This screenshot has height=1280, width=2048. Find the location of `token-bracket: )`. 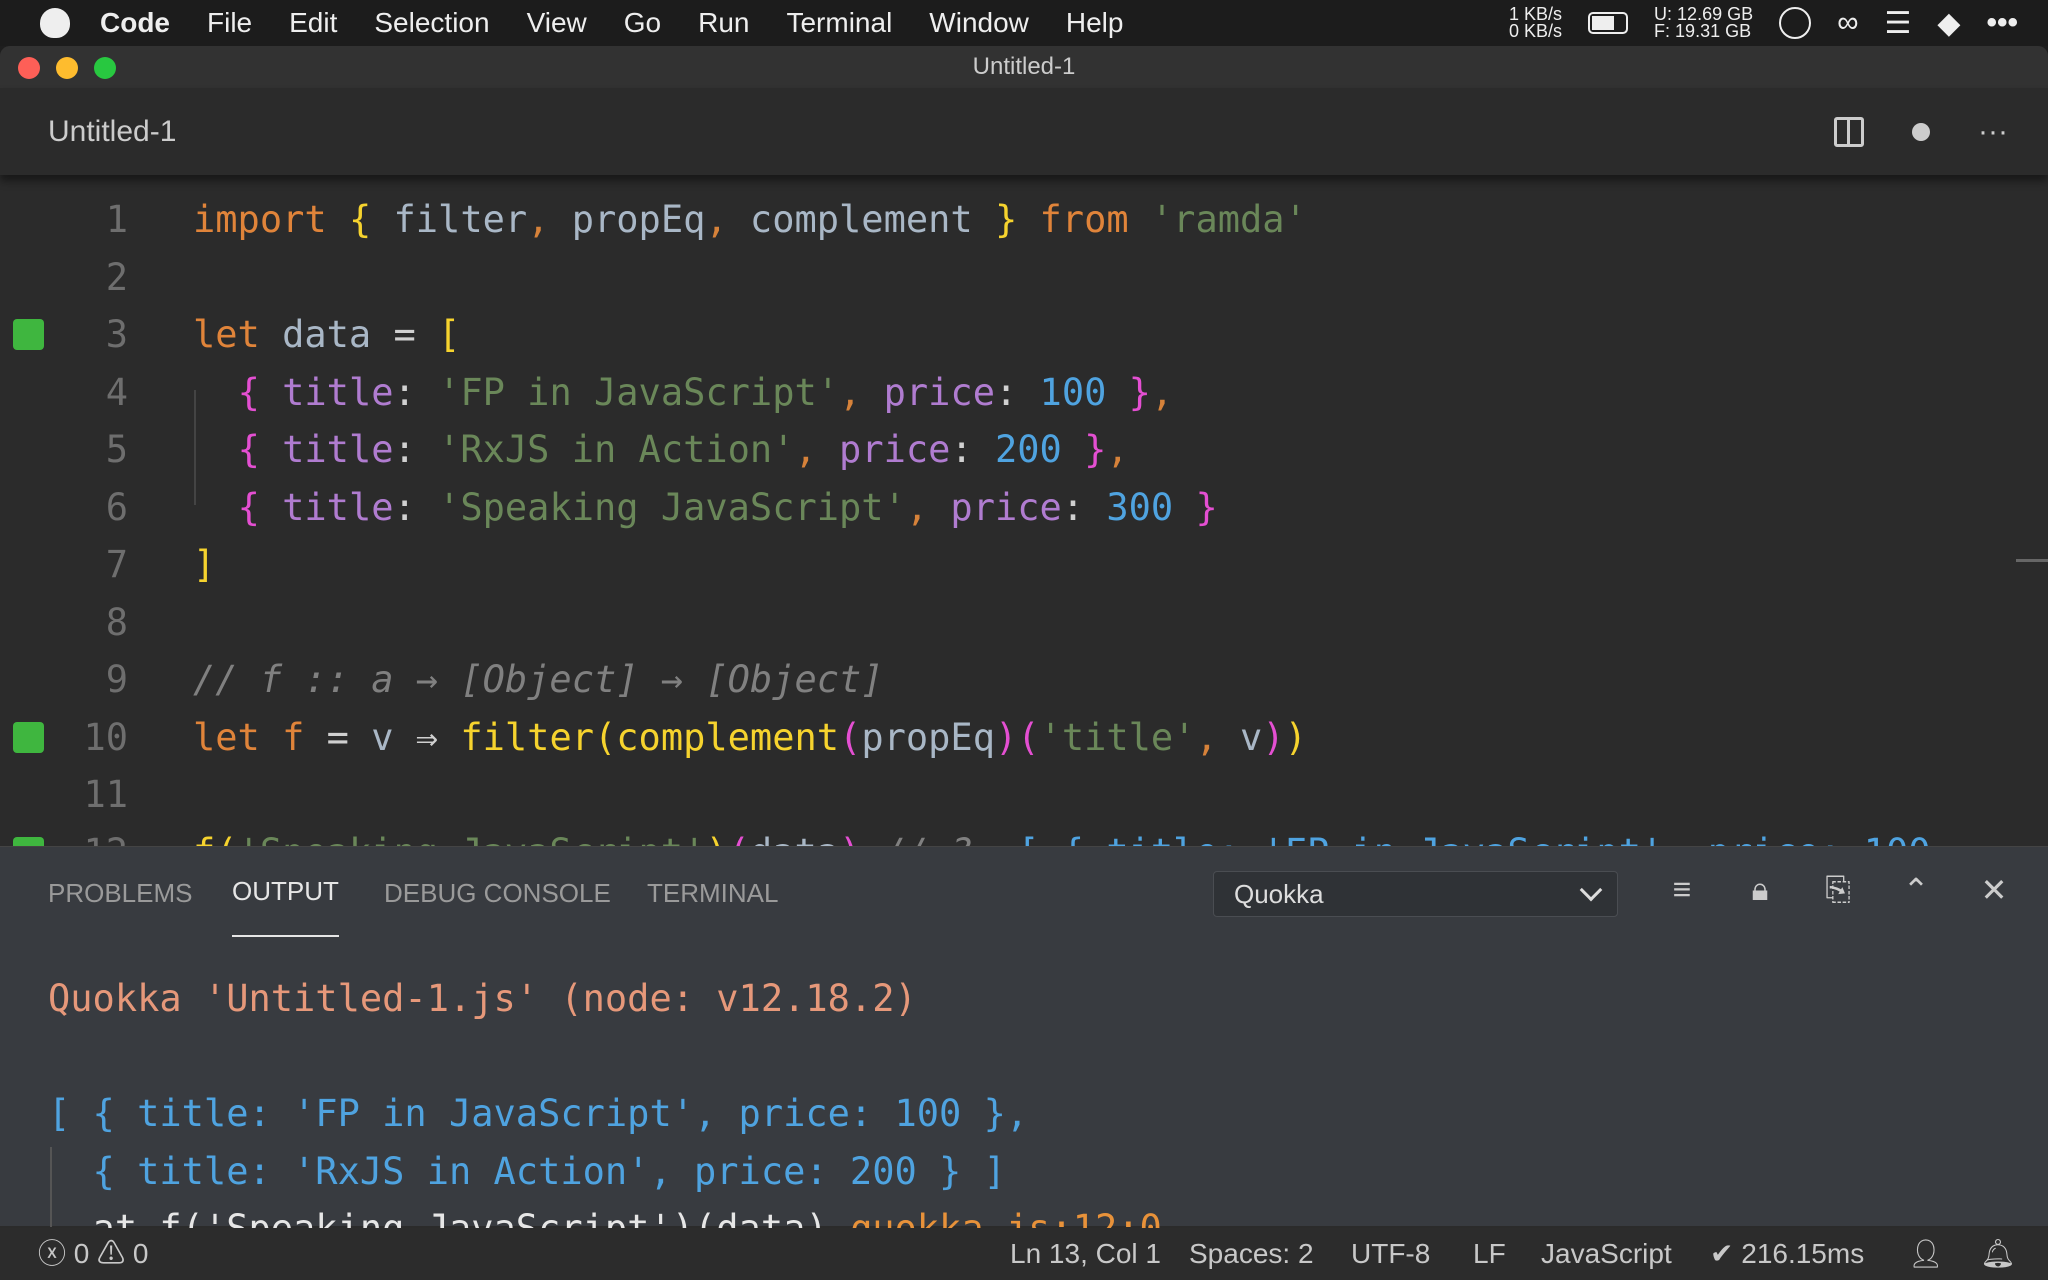

token-bracket: ) is located at coordinates (1295, 737).